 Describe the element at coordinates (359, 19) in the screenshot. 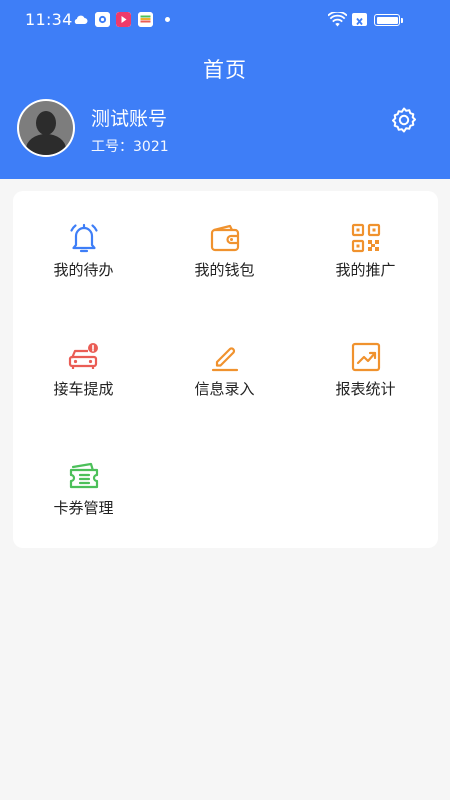

I see `sim-off-icon` at that location.